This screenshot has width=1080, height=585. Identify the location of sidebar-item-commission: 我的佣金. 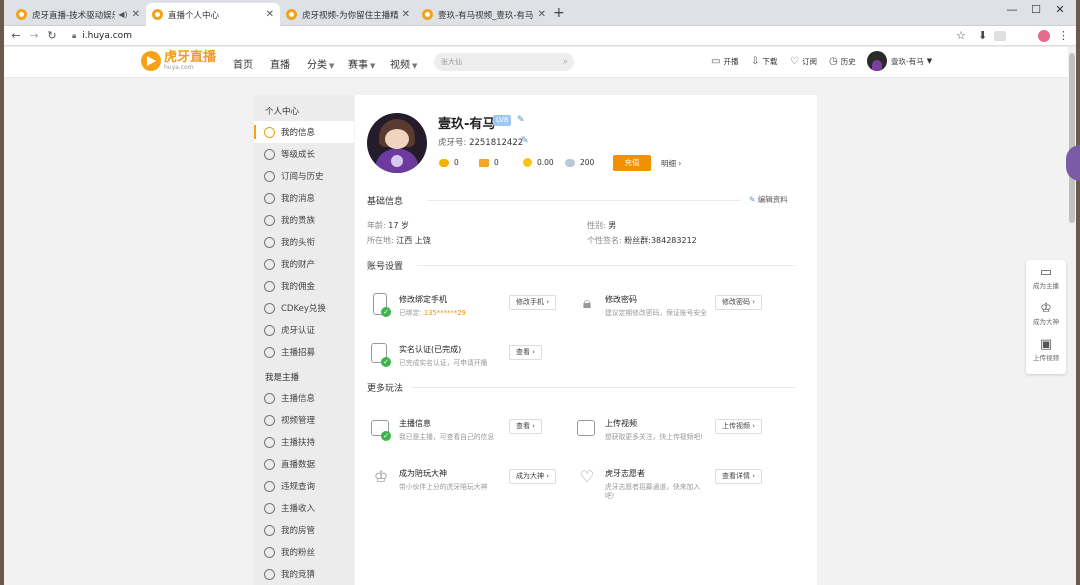
(304, 286).